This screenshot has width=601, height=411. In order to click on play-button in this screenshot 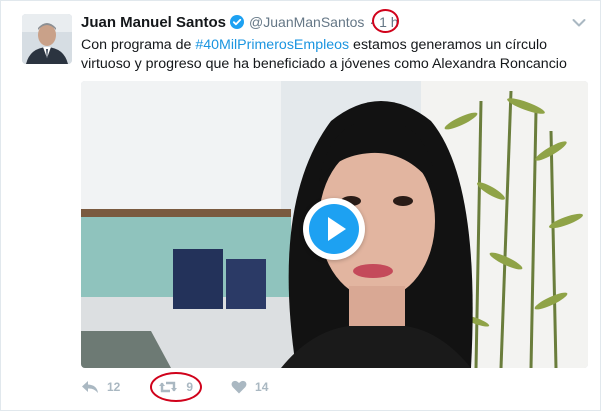, I will do `click(334, 229)`.